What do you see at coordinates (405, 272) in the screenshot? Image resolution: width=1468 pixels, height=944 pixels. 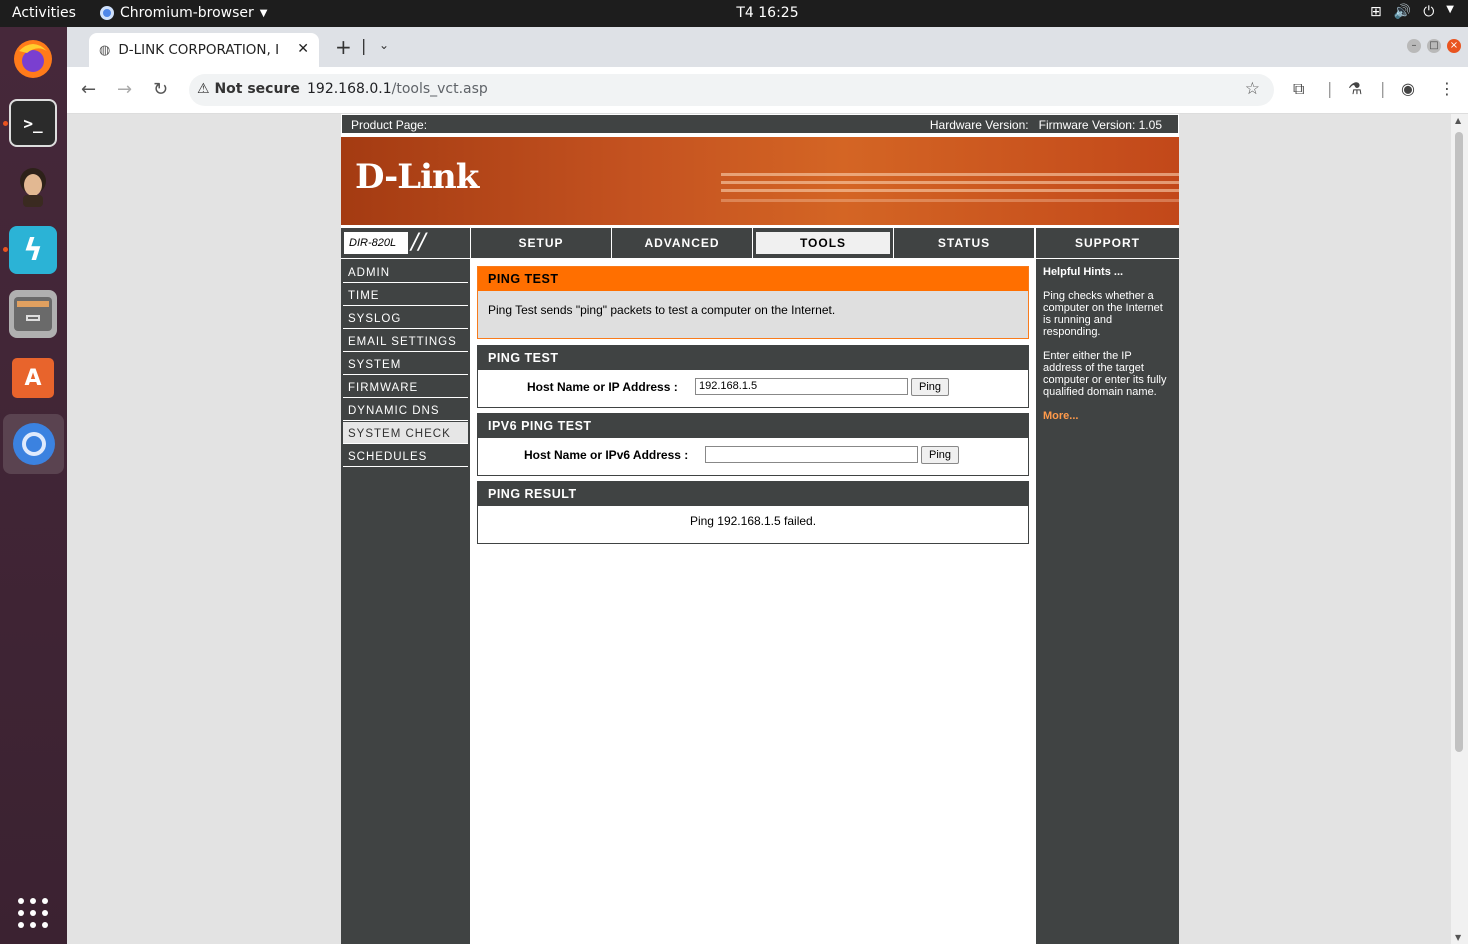 I see `menu-item-admin: ADMIN` at bounding box center [405, 272].